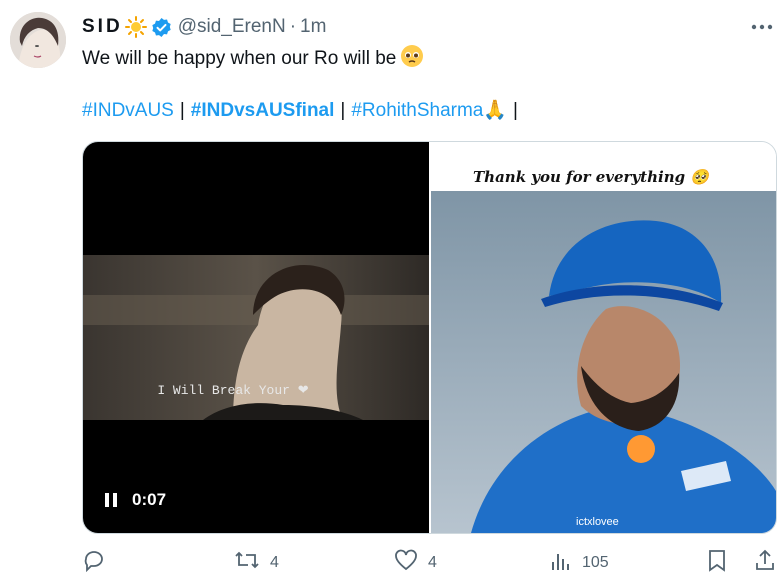  I want to click on bookmark-icon, so click(717, 562).